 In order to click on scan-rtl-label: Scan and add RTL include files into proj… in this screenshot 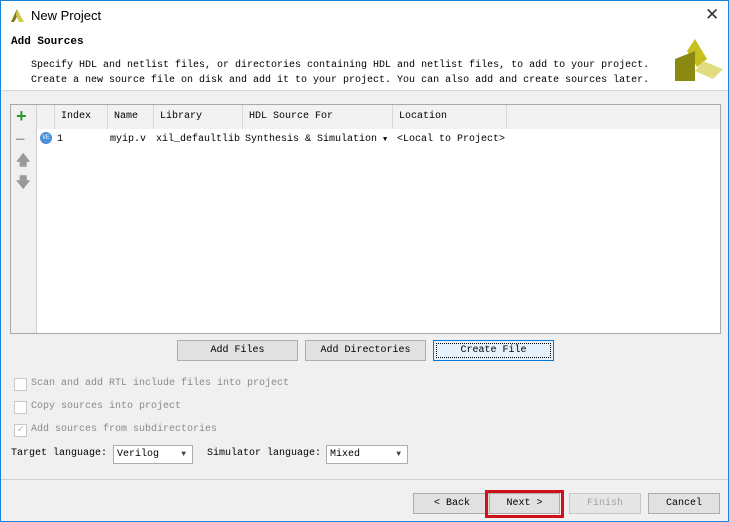, I will do `click(160, 383)`.